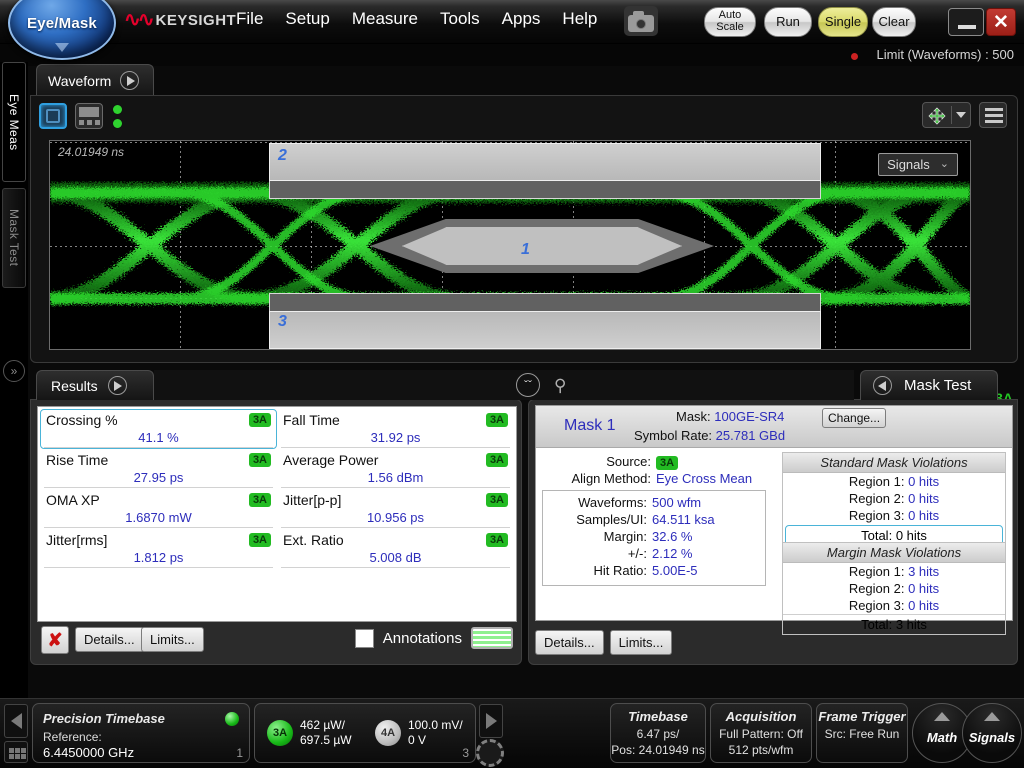  Describe the element at coordinates (992, 733) in the screenshot. I see `signals-knob-button: Signals` at that location.